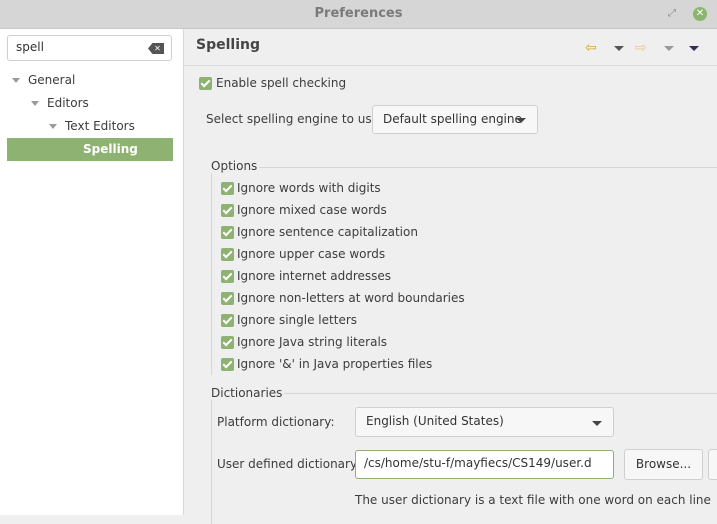 The width and height of the screenshot is (717, 524). I want to click on enable-spell-checking-checkbox, so click(205, 83).